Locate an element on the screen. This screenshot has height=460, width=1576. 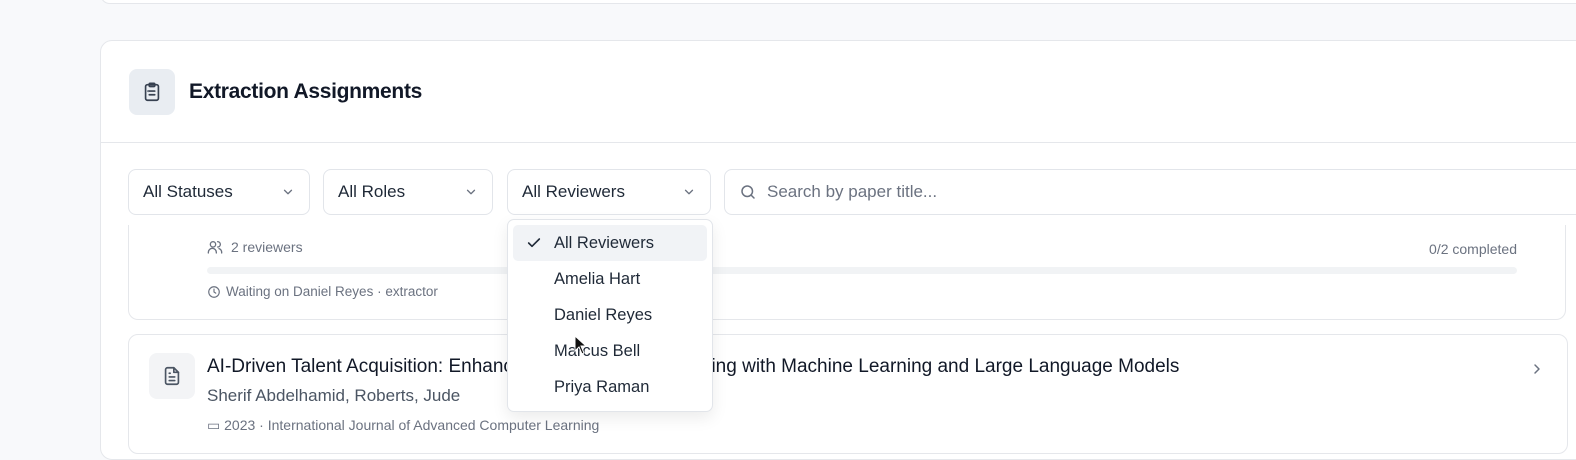
option-label: Amelia Hart is located at coordinates (597, 278).